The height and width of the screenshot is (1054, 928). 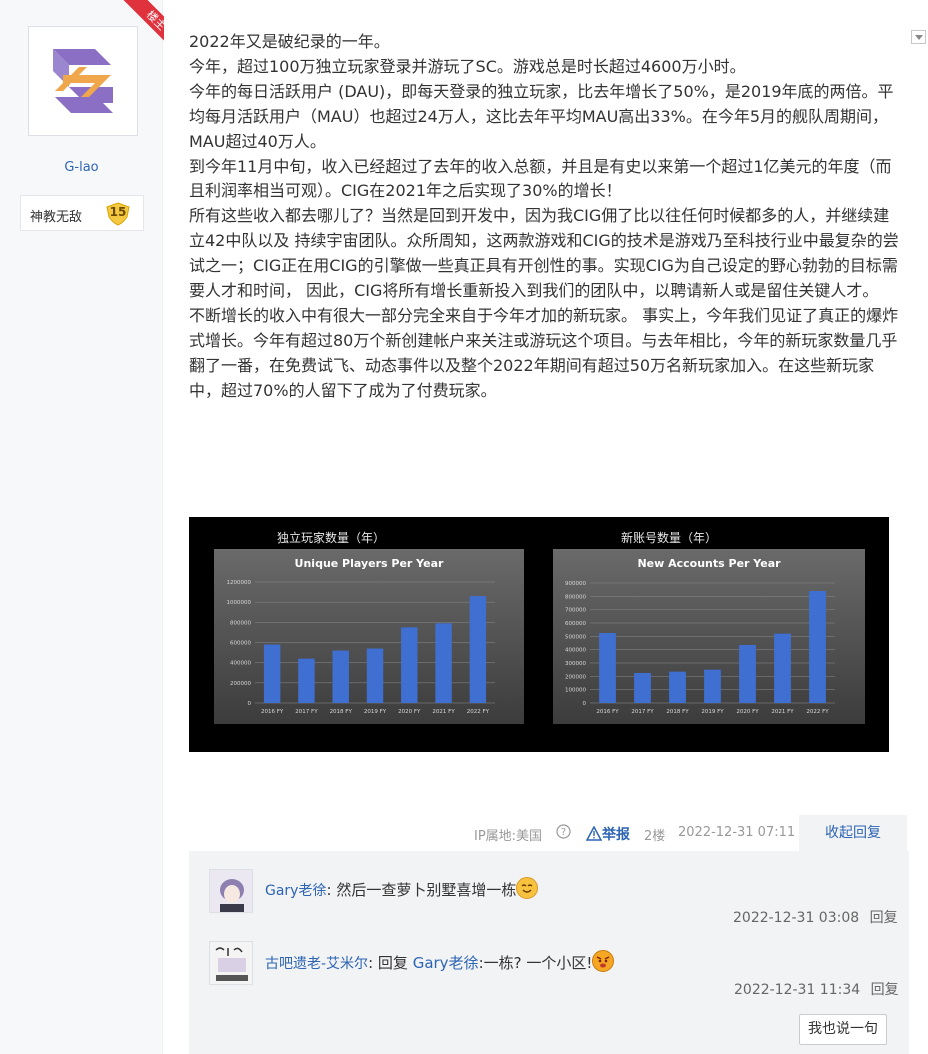 I want to click on reply-content: 古吧遗老-艾米尔: 回复 Gary老徐:一栋? 一个小区!, so click(x=440, y=961).